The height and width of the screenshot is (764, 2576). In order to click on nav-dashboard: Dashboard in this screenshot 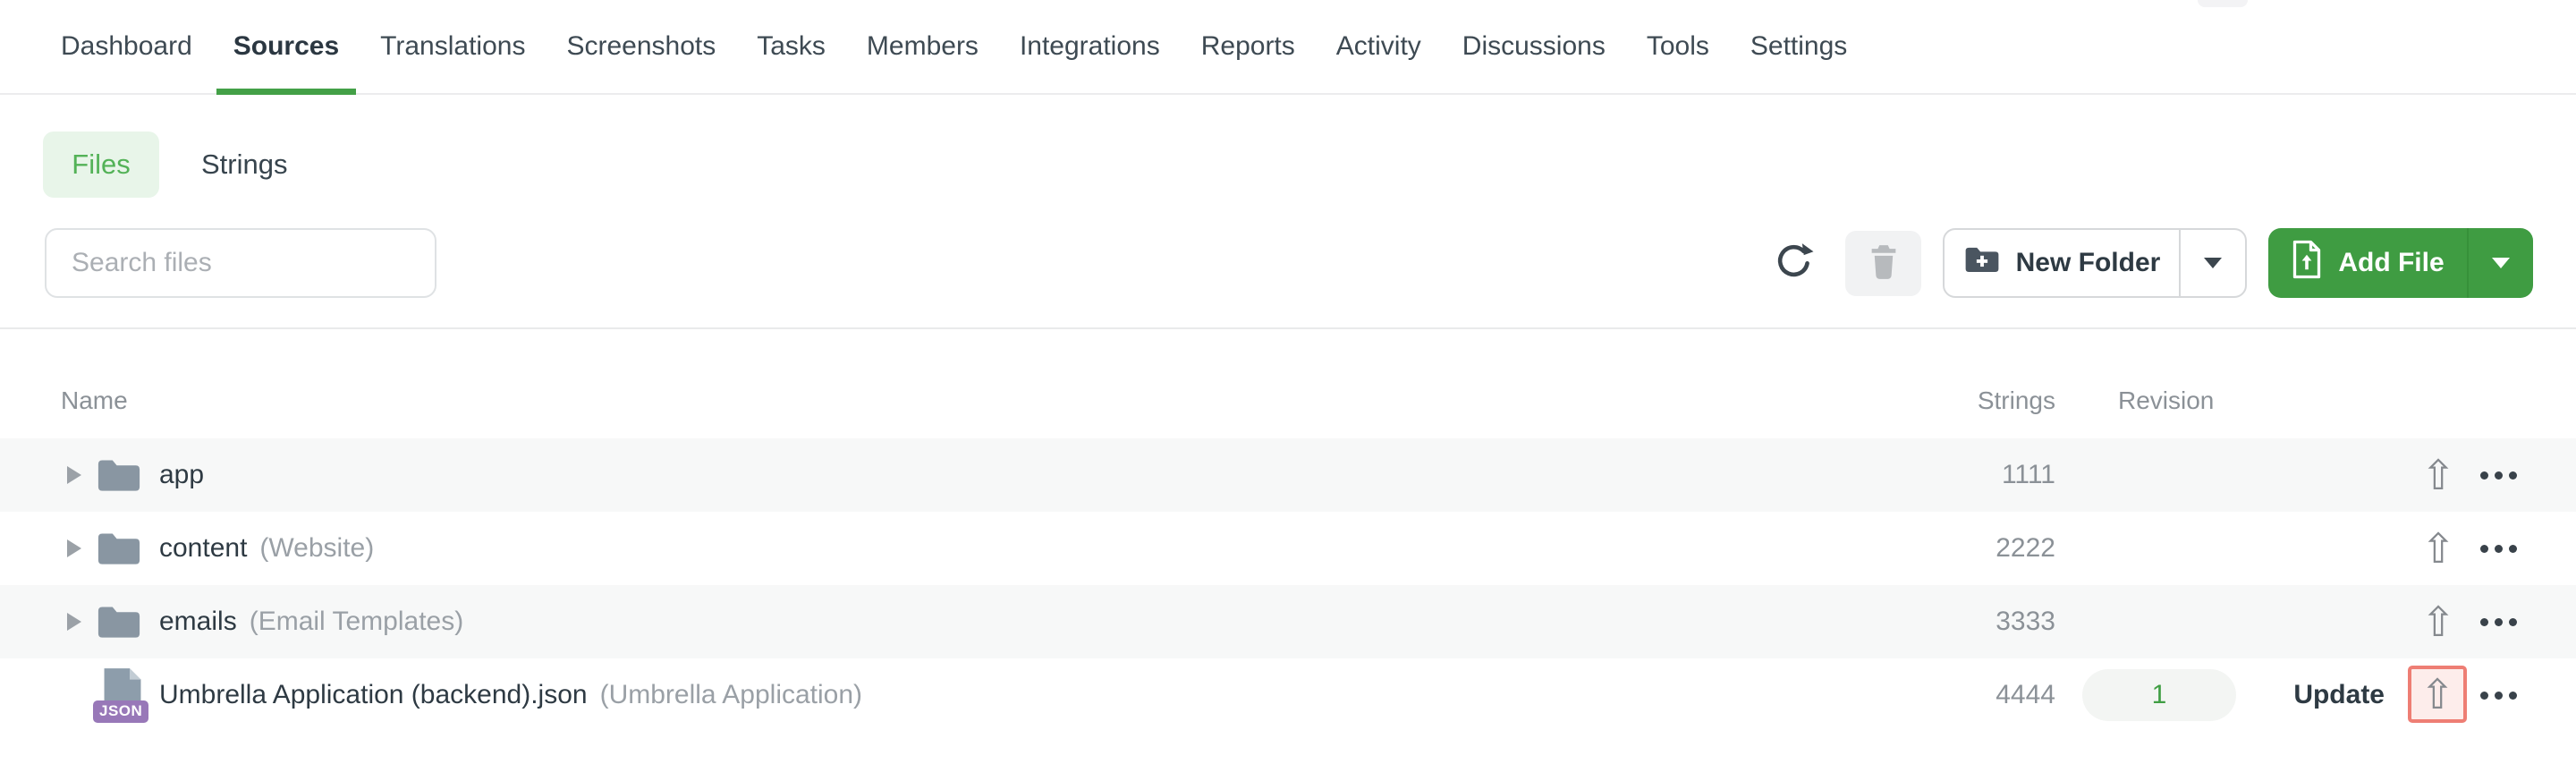, I will do `click(126, 46)`.